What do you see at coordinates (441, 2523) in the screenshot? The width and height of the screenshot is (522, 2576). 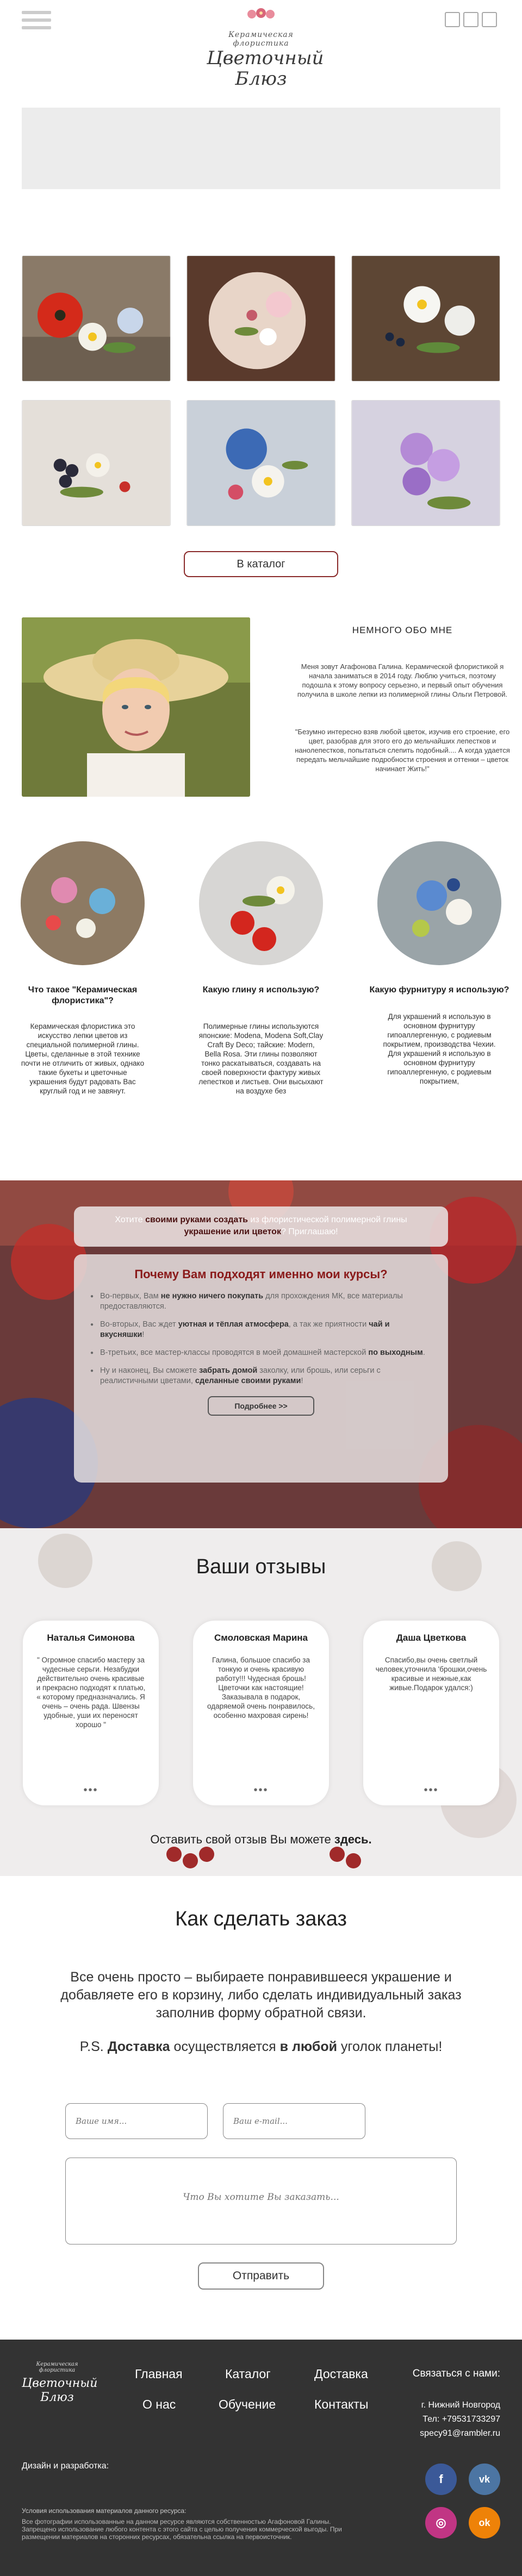 I see `instagram-icon: ◎` at bounding box center [441, 2523].